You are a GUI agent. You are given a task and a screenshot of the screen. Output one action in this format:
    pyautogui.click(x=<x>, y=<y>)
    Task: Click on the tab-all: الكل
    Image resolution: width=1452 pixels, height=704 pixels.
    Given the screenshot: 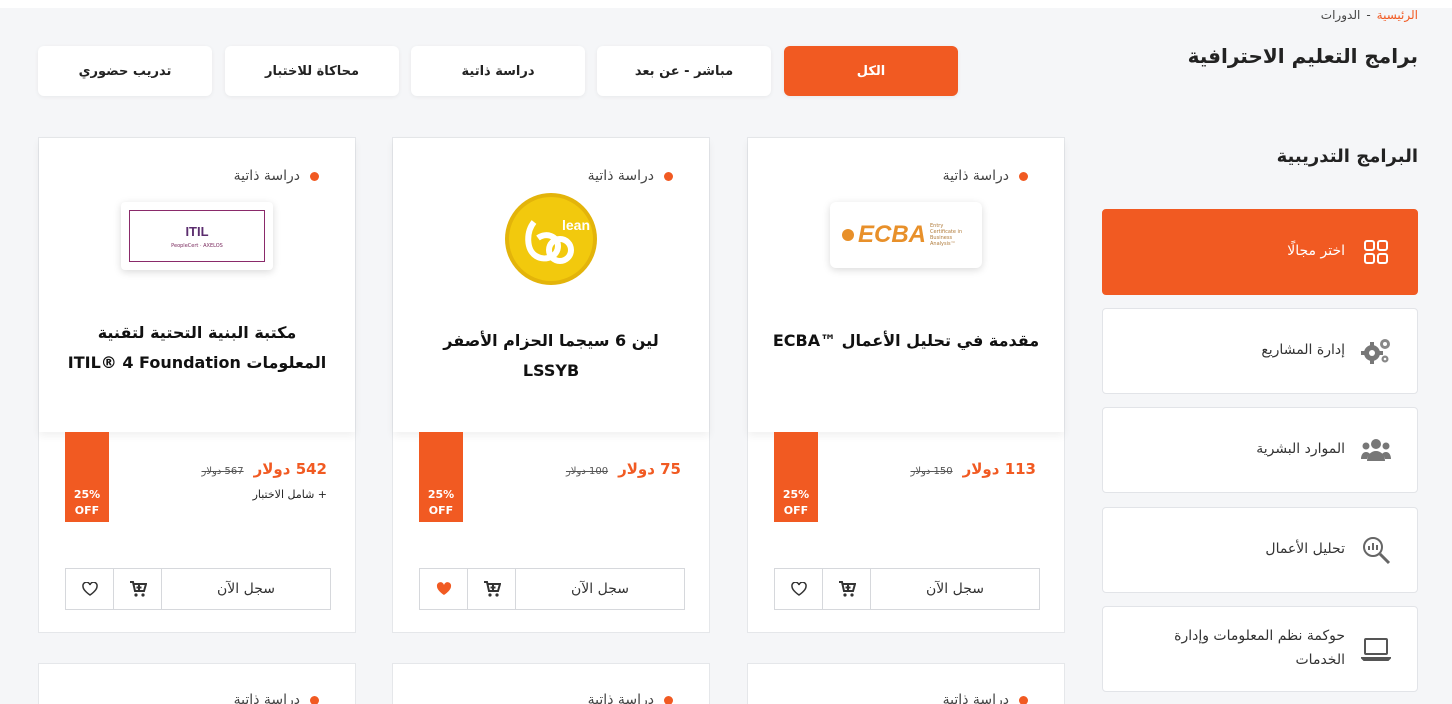 What is the action you would take?
    pyautogui.click(x=871, y=71)
    